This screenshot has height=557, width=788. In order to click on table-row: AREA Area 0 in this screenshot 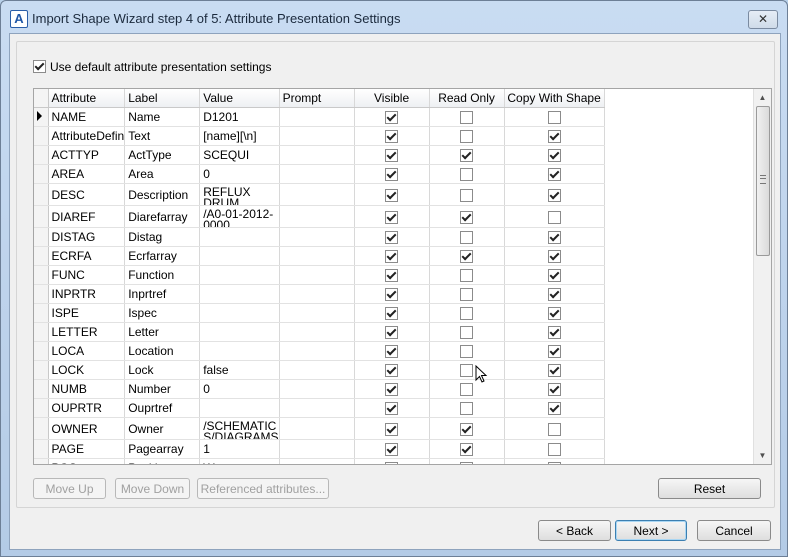, I will do `click(319, 174)`.